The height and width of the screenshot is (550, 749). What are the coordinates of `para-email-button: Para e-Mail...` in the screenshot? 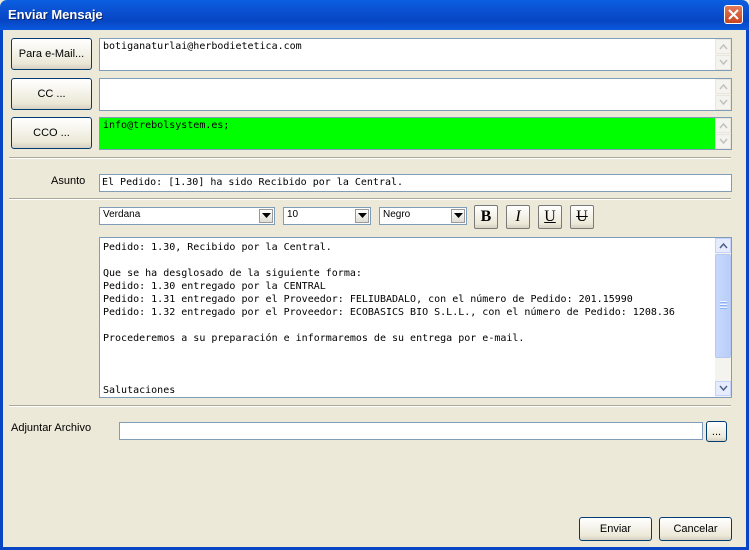 It's located at (51, 54).